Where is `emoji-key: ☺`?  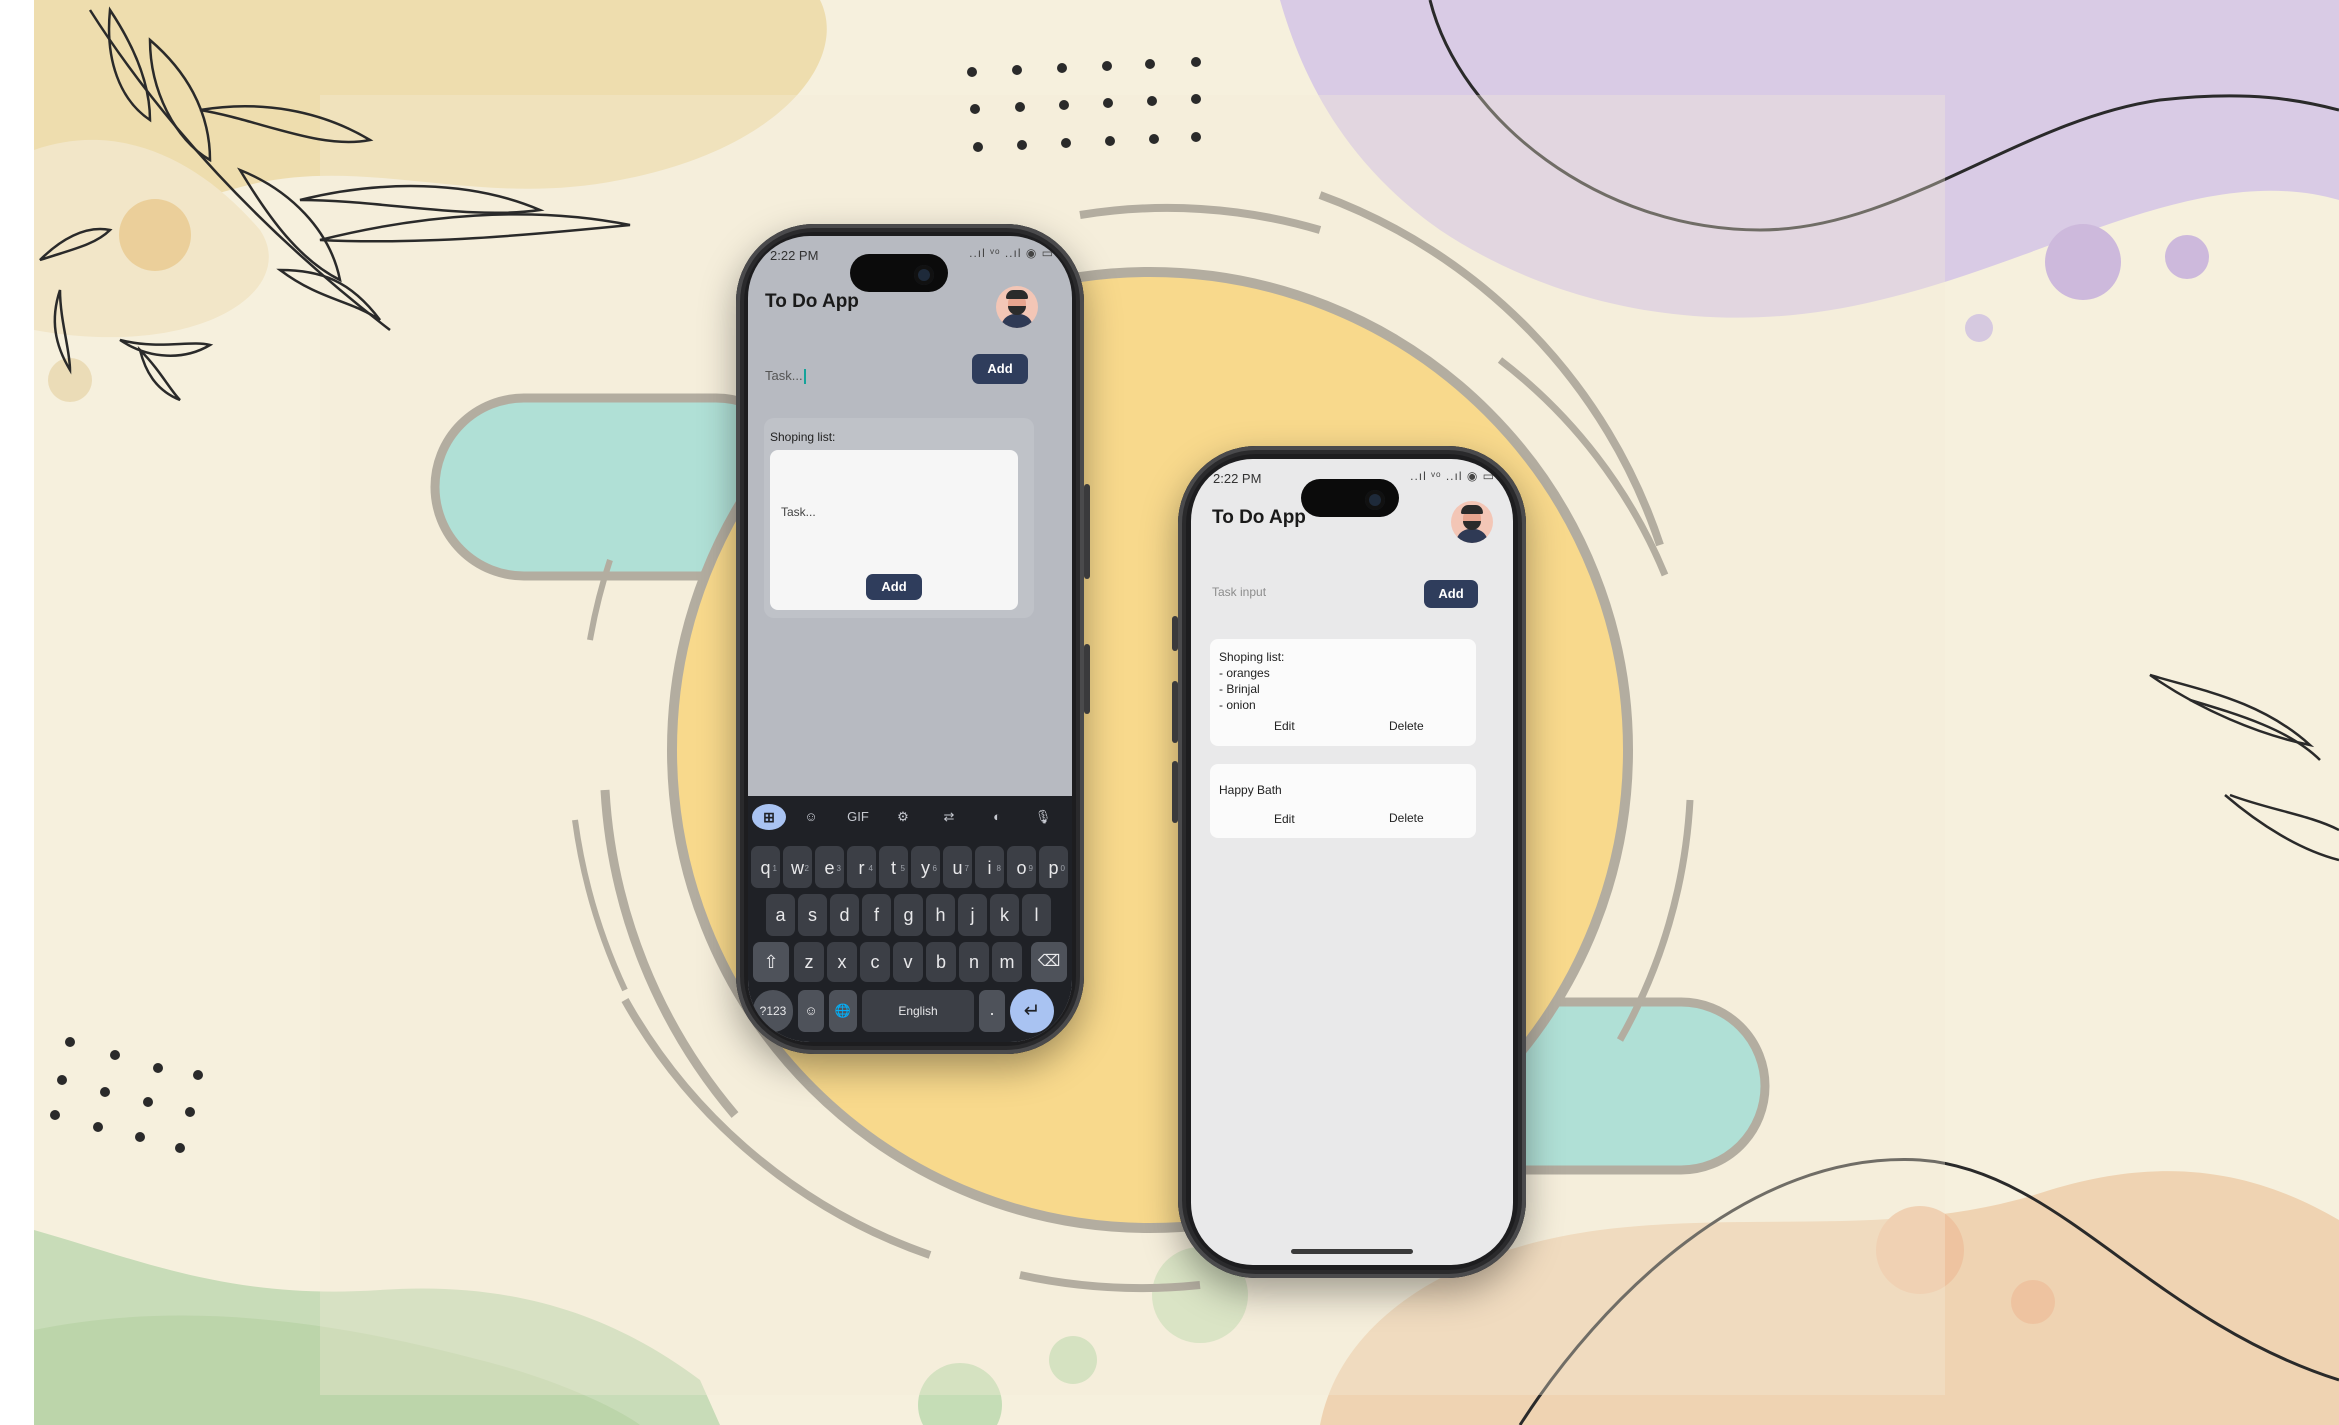 emoji-key: ☺ is located at coordinates (811, 1011).